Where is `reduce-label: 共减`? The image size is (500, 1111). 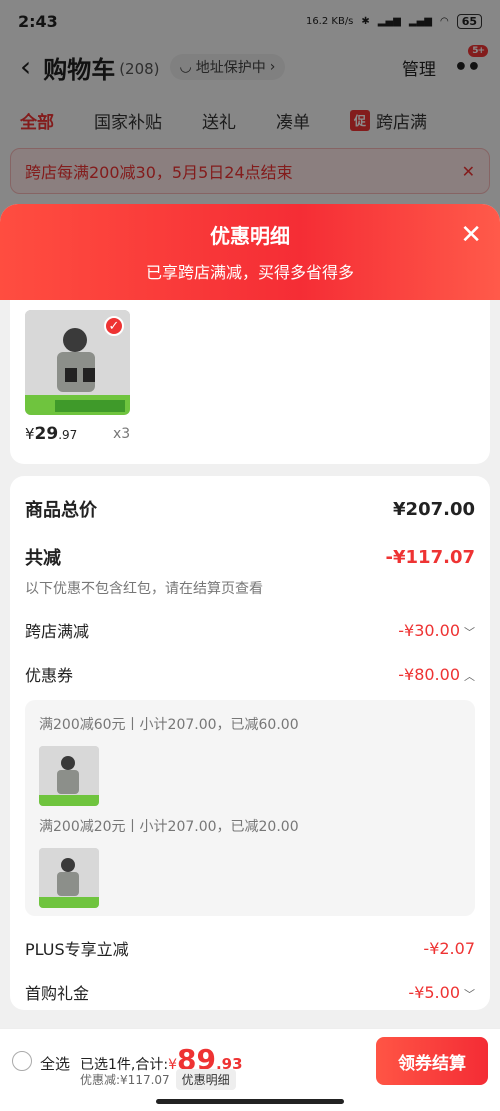 reduce-label: 共减 is located at coordinates (43, 558).